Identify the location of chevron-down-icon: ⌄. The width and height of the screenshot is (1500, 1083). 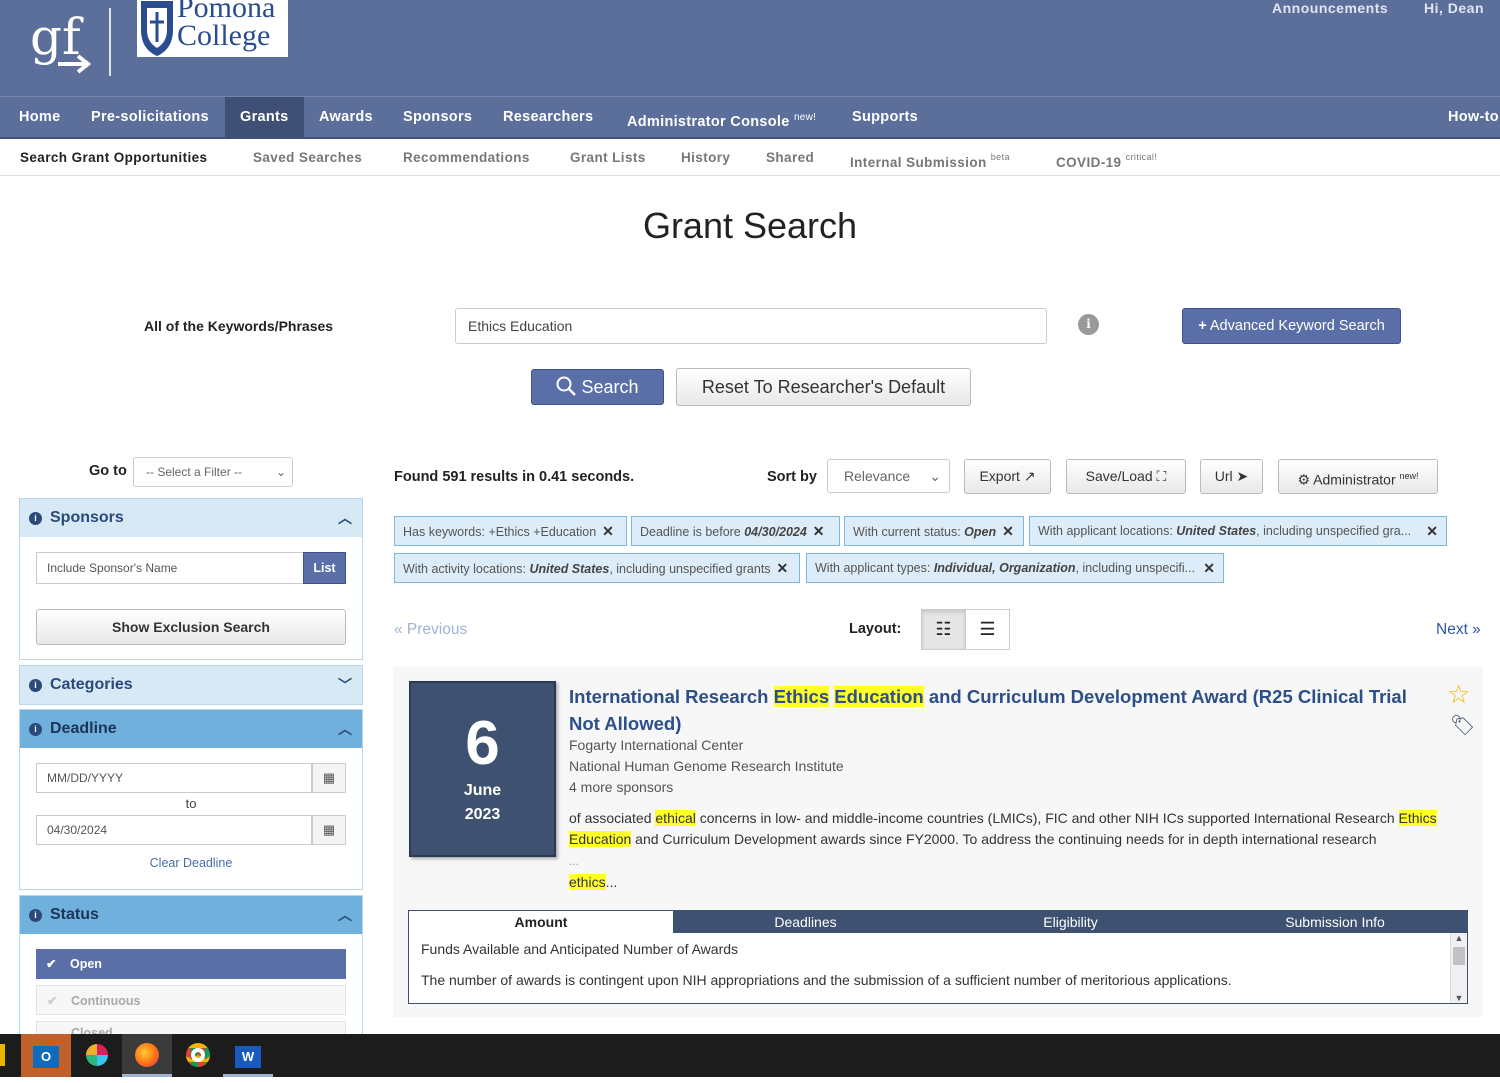
(935, 476).